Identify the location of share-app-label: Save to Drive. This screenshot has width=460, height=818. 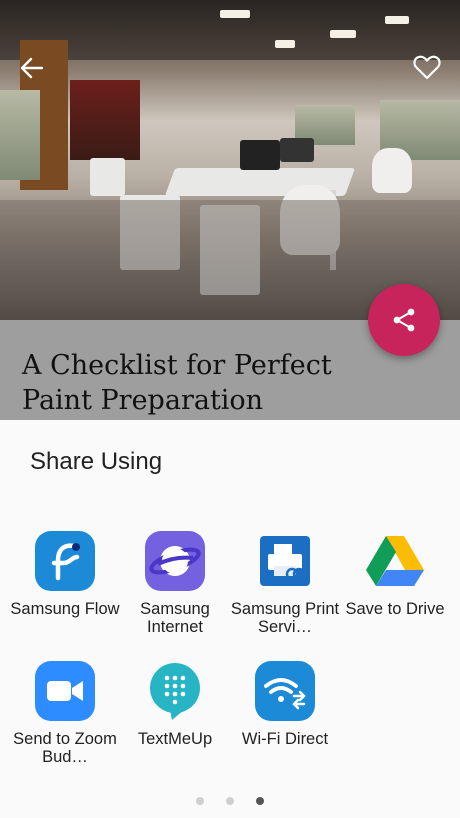
(395, 609).